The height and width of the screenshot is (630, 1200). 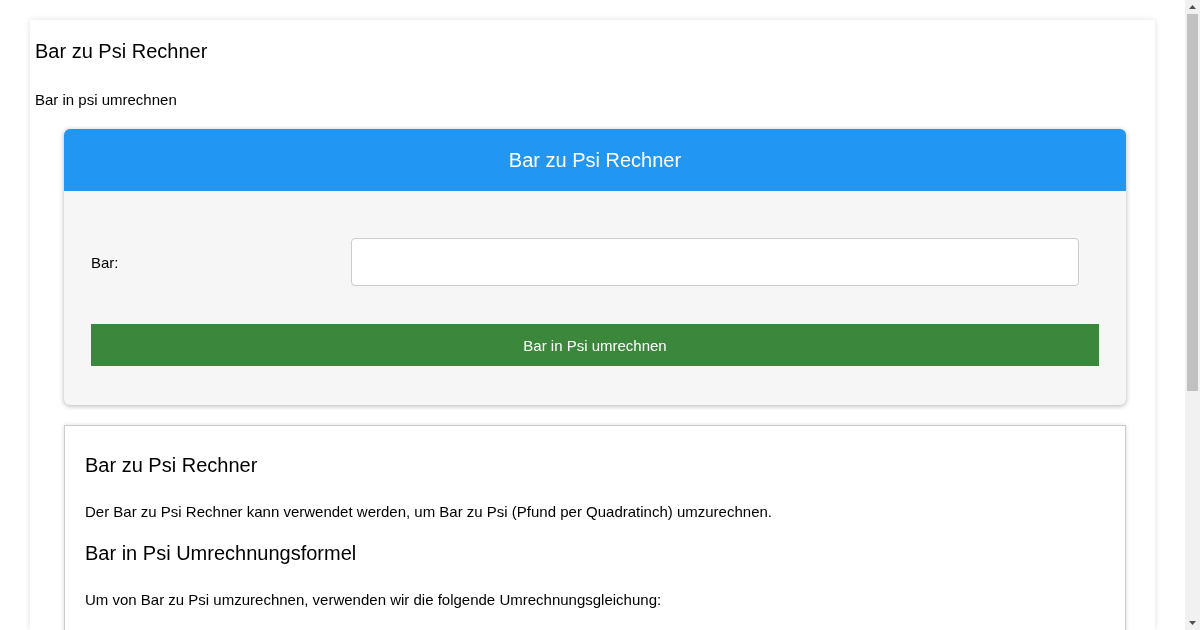 I want to click on bar-input-field, so click(x=715, y=262).